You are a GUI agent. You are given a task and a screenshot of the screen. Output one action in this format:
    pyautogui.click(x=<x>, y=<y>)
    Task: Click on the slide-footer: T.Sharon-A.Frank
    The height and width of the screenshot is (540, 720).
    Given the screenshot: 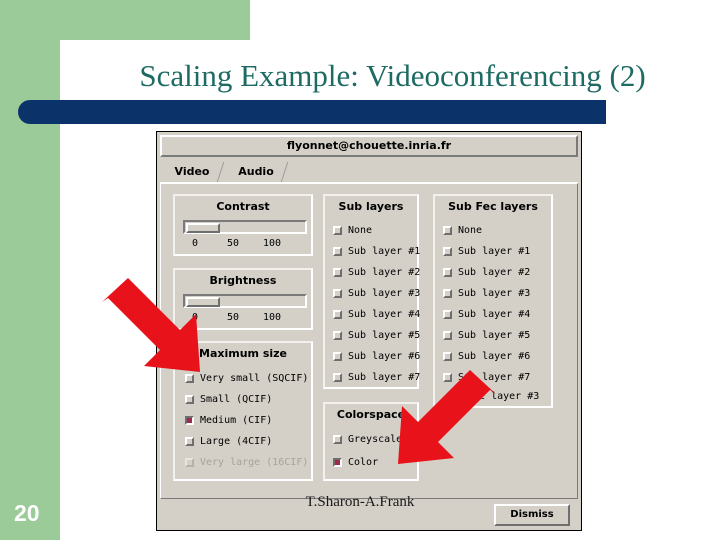 What is the action you would take?
    pyautogui.click(x=360, y=502)
    